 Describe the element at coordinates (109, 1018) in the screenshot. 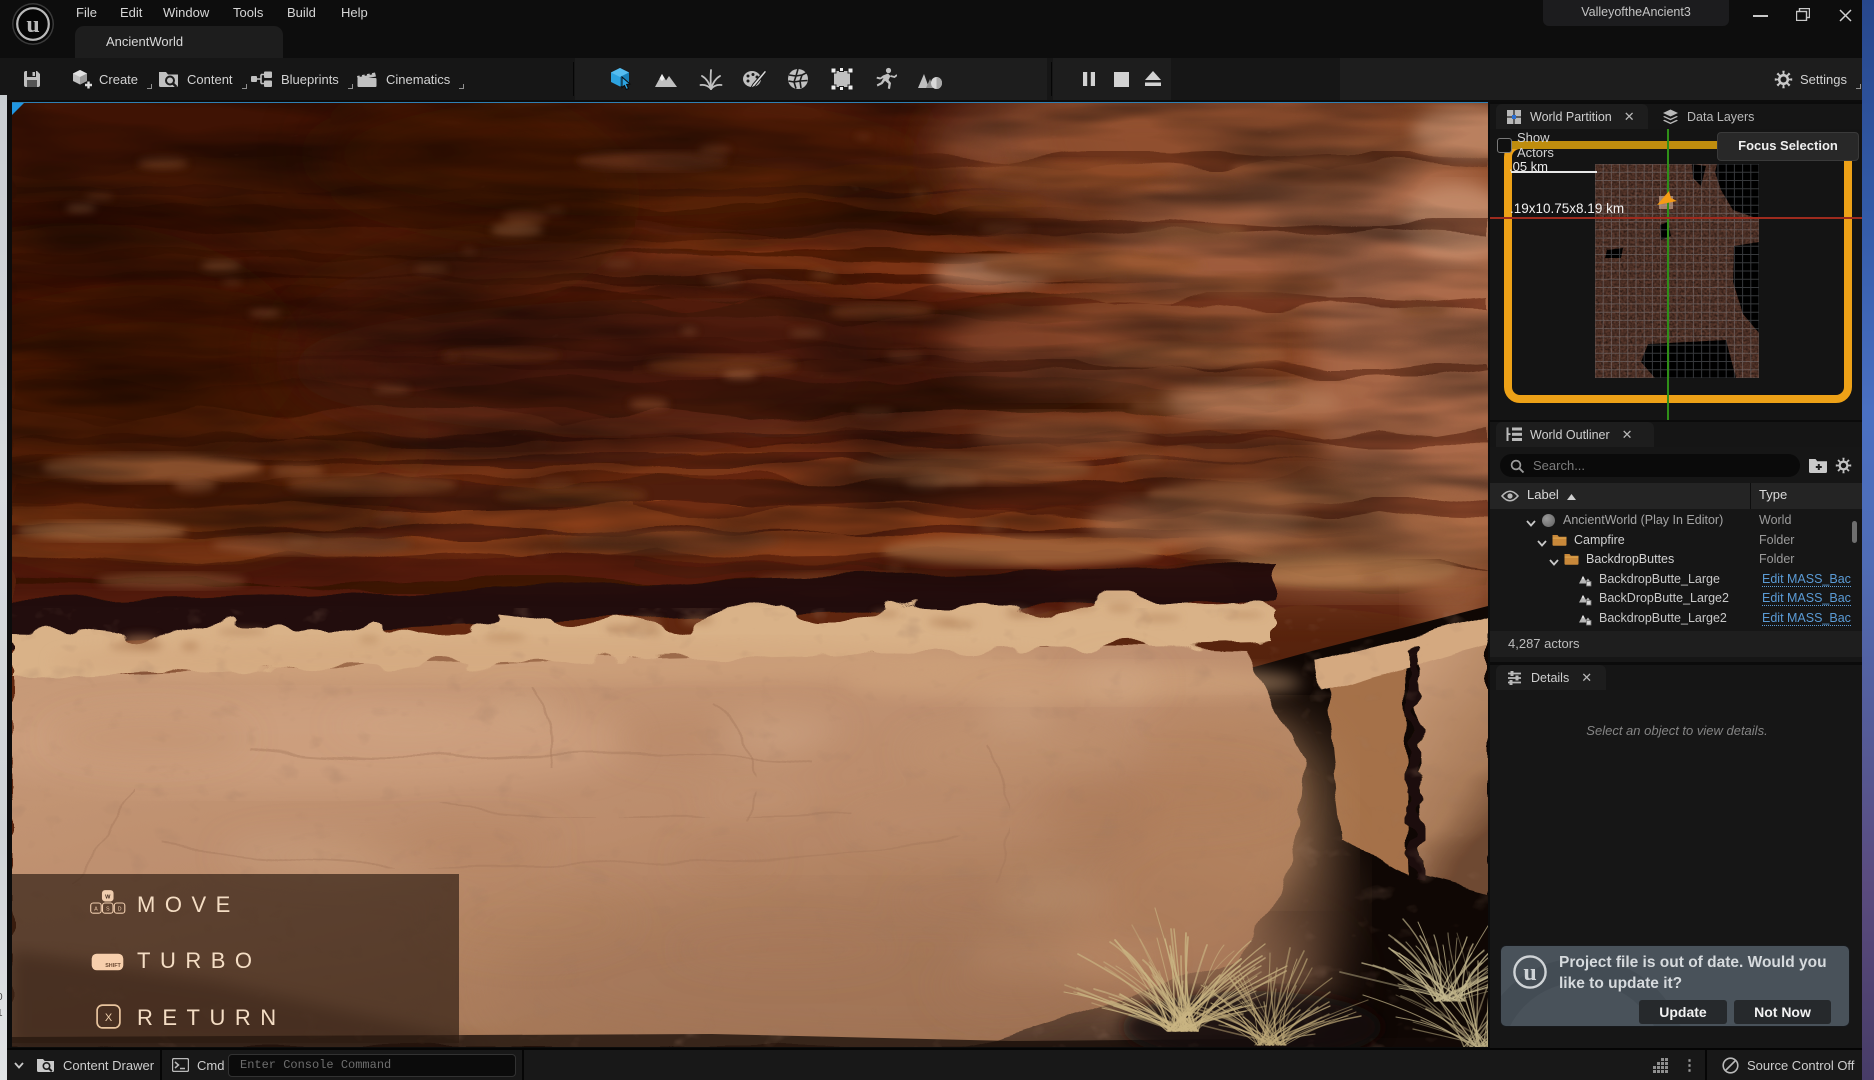

I see `svg-text: X` at that location.